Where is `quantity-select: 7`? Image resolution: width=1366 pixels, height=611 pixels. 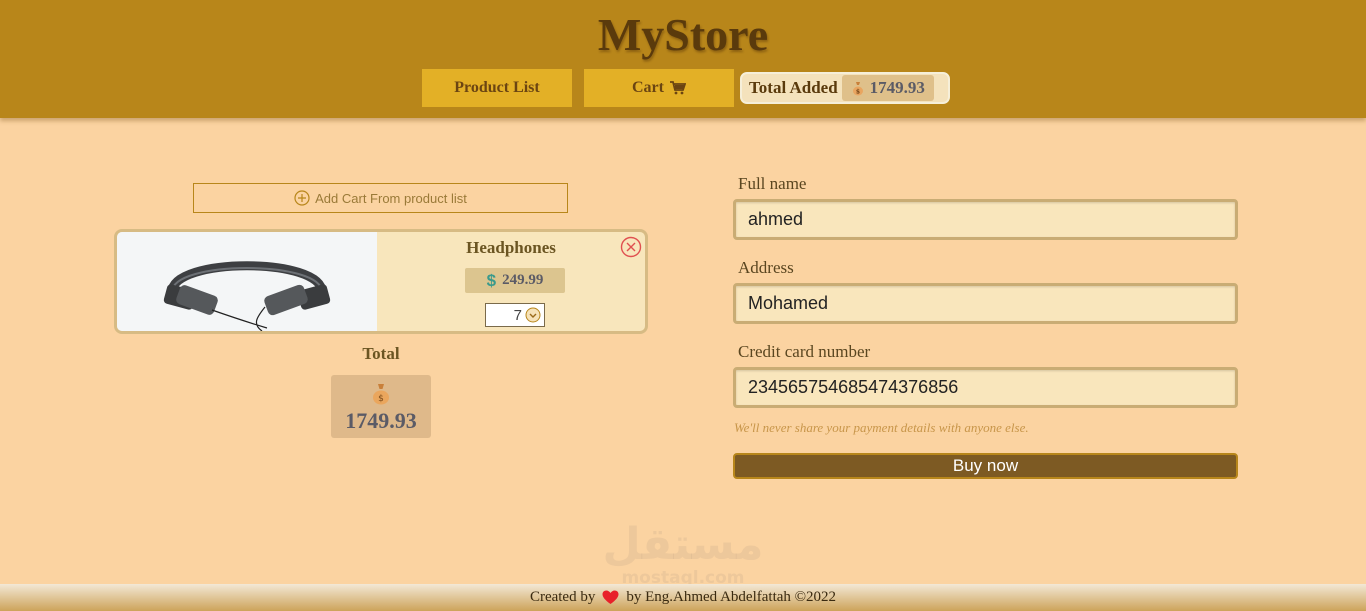 quantity-select: 7 is located at coordinates (515, 315).